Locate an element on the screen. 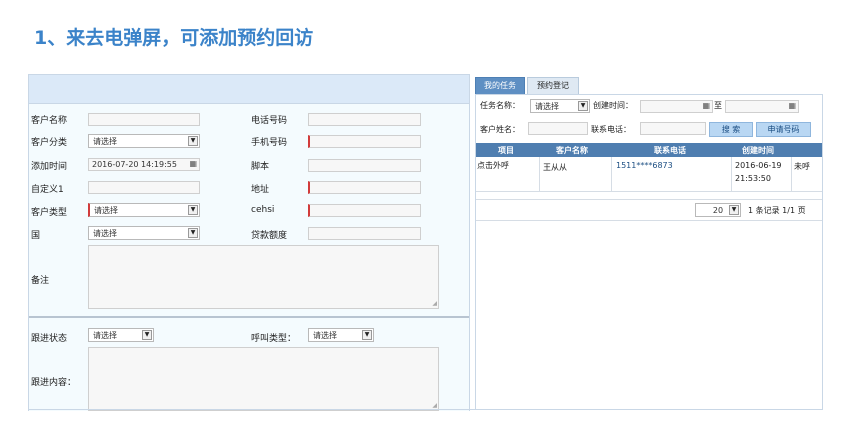  call-type-select: 请选择 ▼ is located at coordinates (341, 335).